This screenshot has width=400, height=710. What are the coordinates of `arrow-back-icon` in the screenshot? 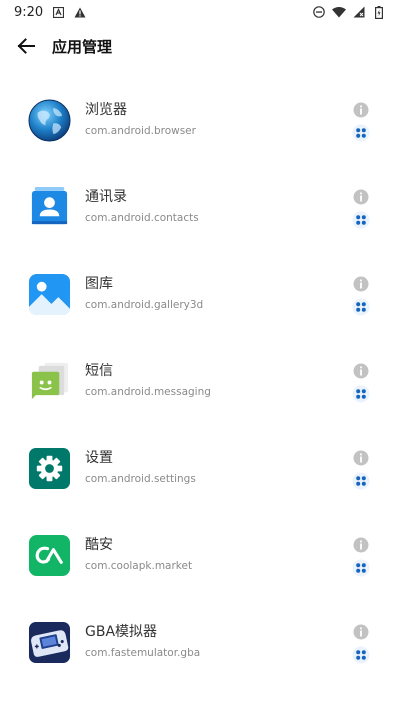 It's located at (26, 46).